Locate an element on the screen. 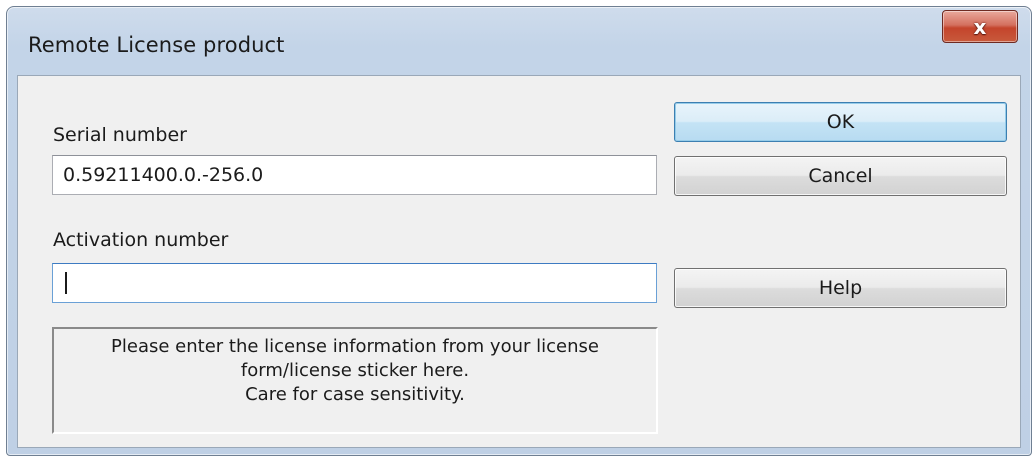 This screenshot has height=459, width=1036. info-line: form/license sticker here. is located at coordinates (355, 370).